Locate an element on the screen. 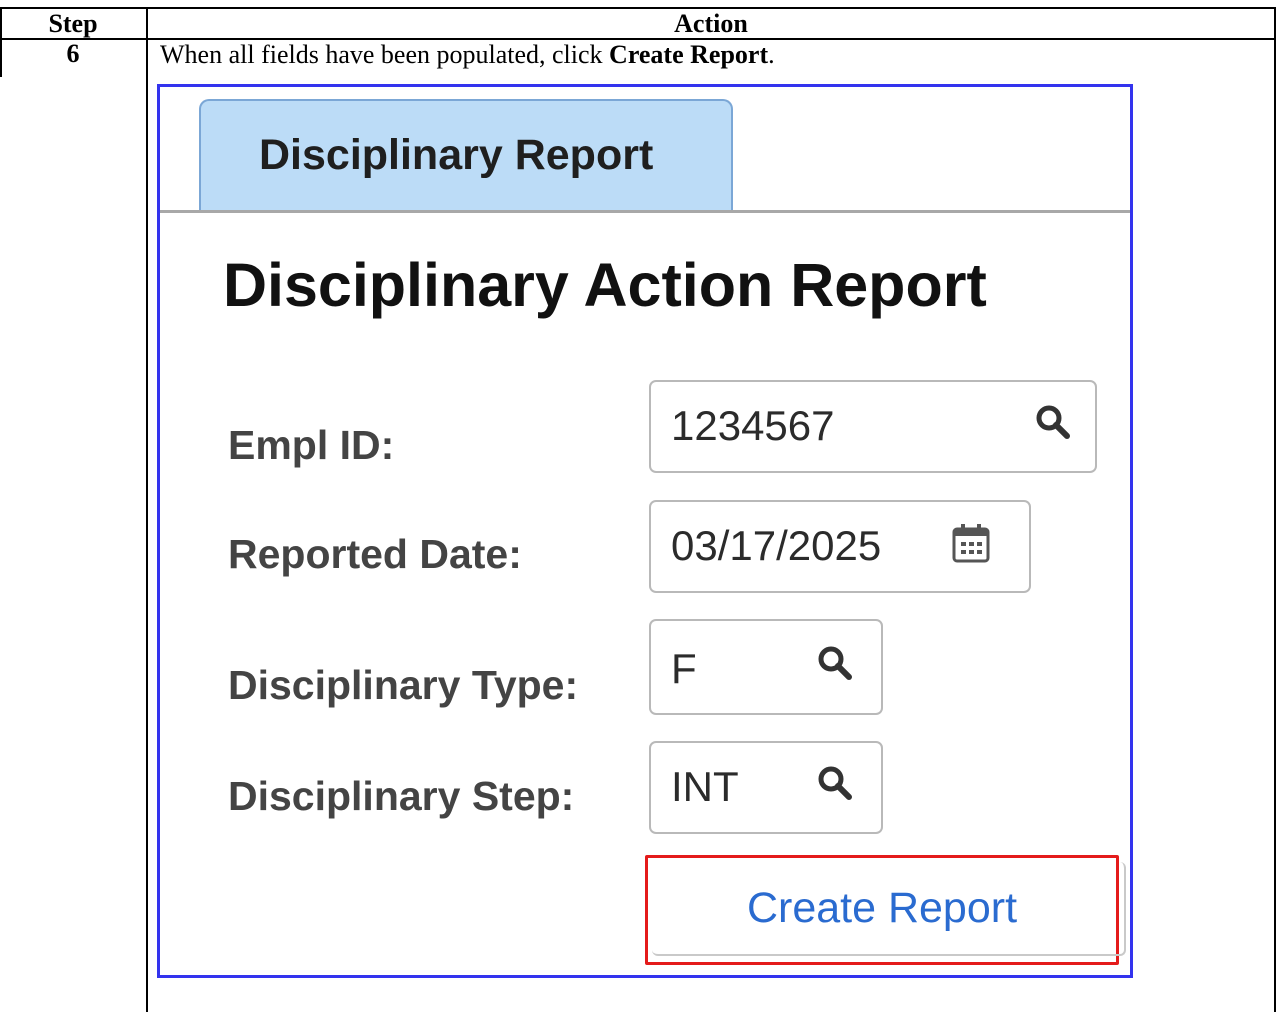  disciplinary-step-value: INT is located at coordinates (705, 786).